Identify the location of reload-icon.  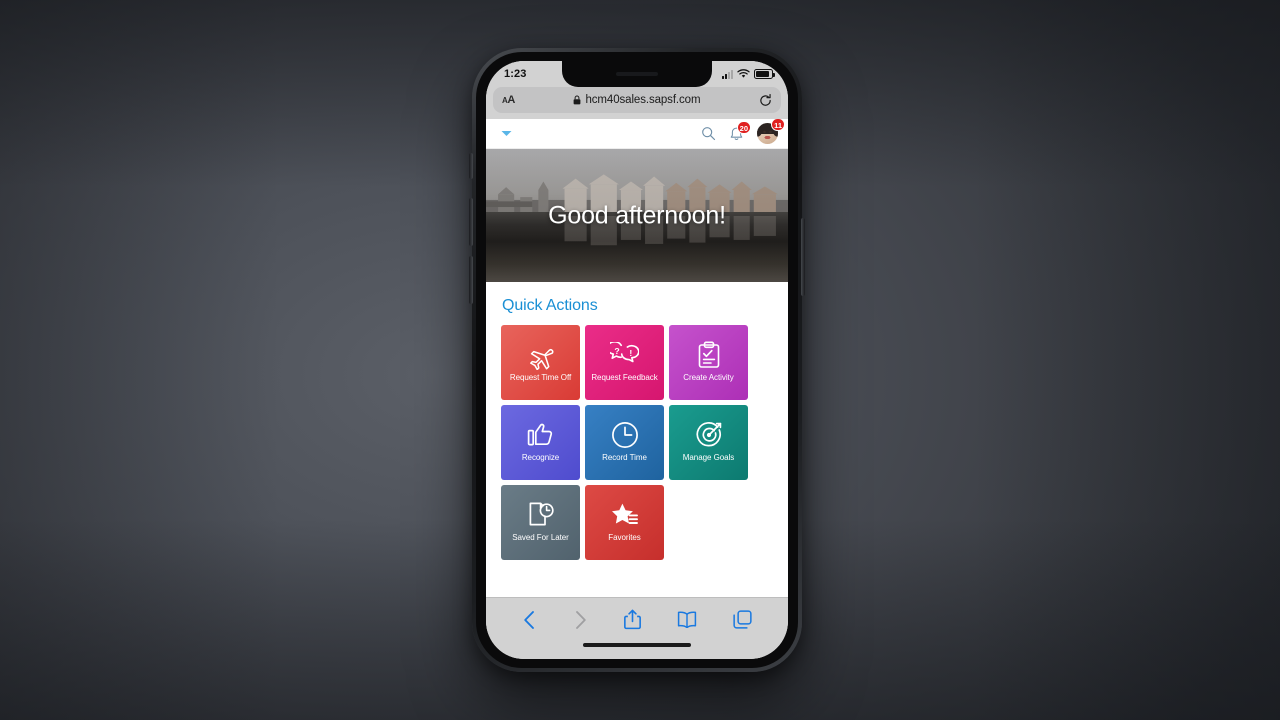
(765, 100).